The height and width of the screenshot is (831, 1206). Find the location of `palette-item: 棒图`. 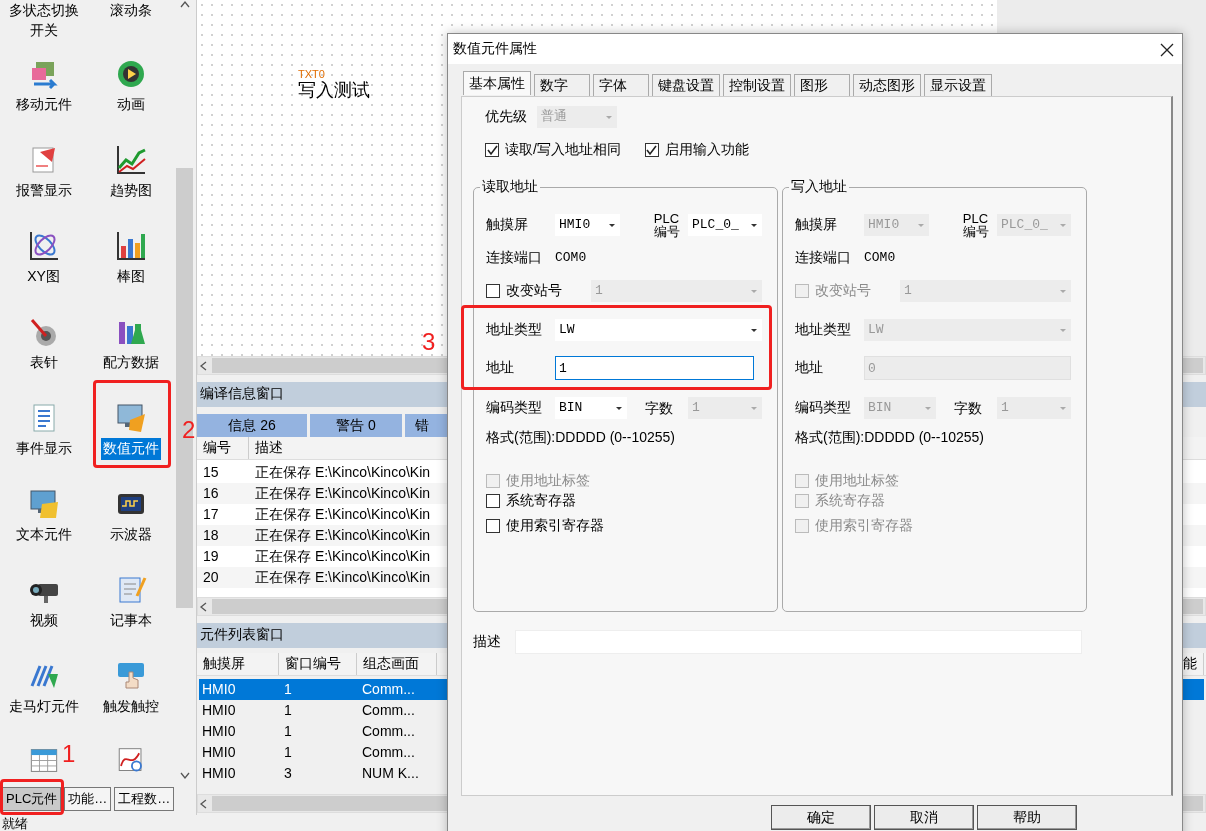

palette-item: 棒图 is located at coordinates (130, 260).